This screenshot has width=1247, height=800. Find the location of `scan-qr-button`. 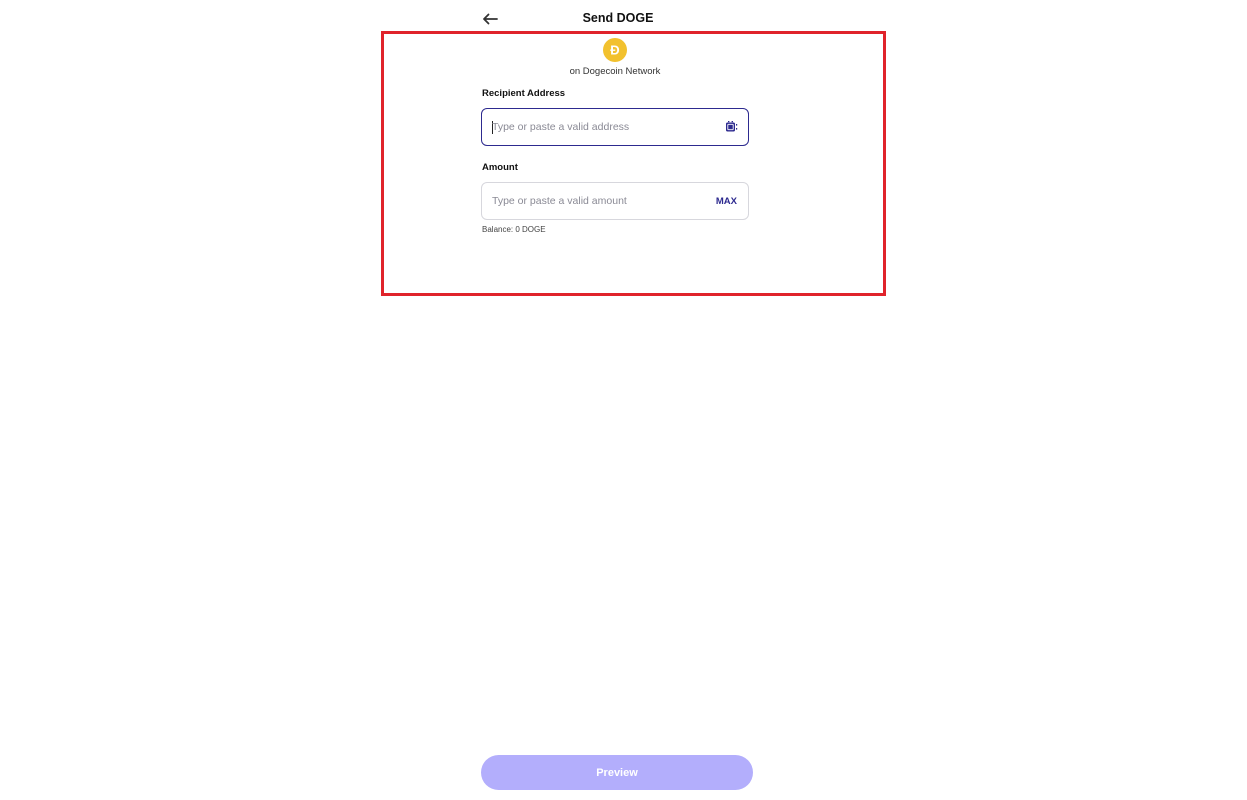

scan-qr-button is located at coordinates (731, 127).